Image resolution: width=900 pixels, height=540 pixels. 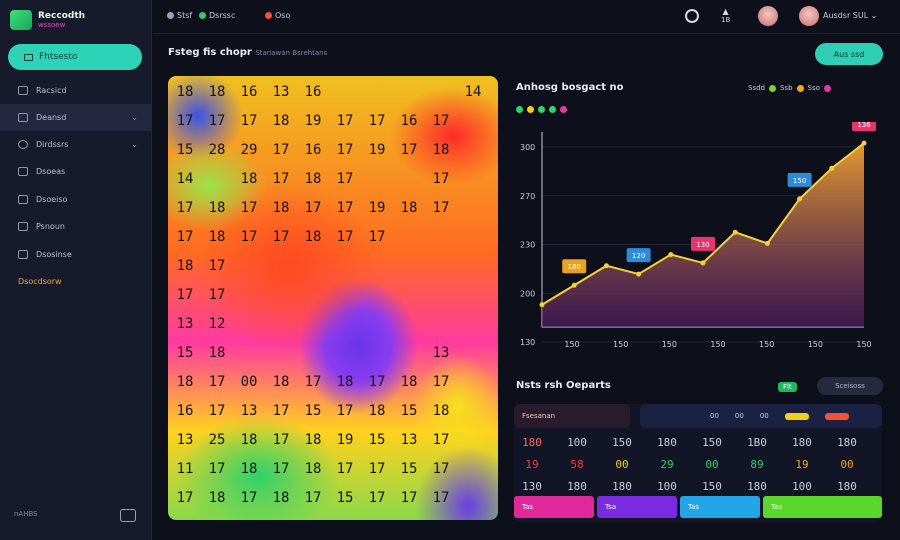 What do you see at coordinates (757, 442) in the screenshot?
I see `table-cell: 1B0` at bounding box center [757, 442].